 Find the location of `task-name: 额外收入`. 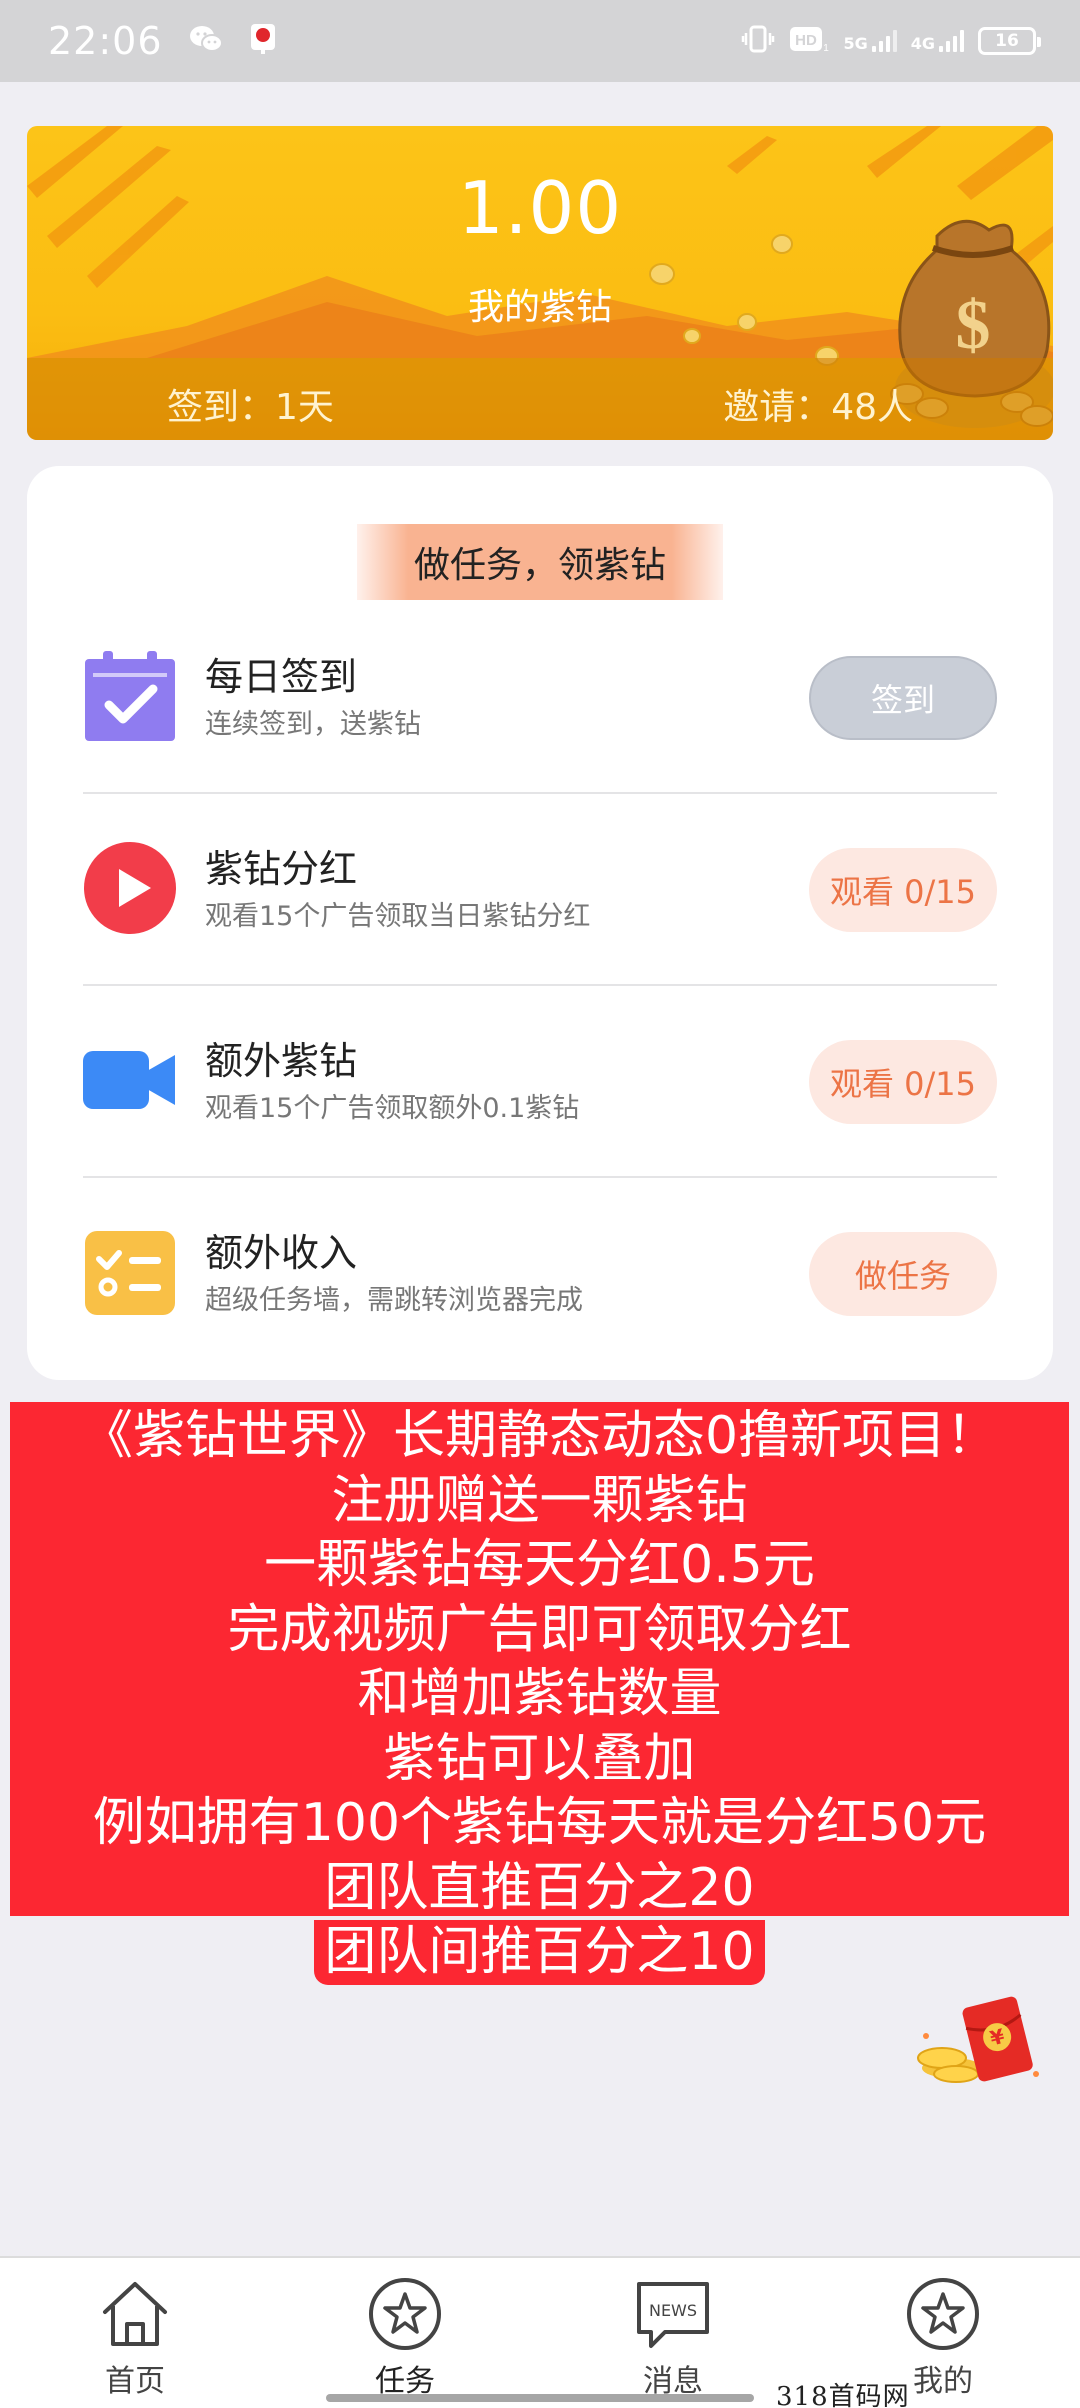

task-name: 额外收入 is located at coordinates (281, 1253).